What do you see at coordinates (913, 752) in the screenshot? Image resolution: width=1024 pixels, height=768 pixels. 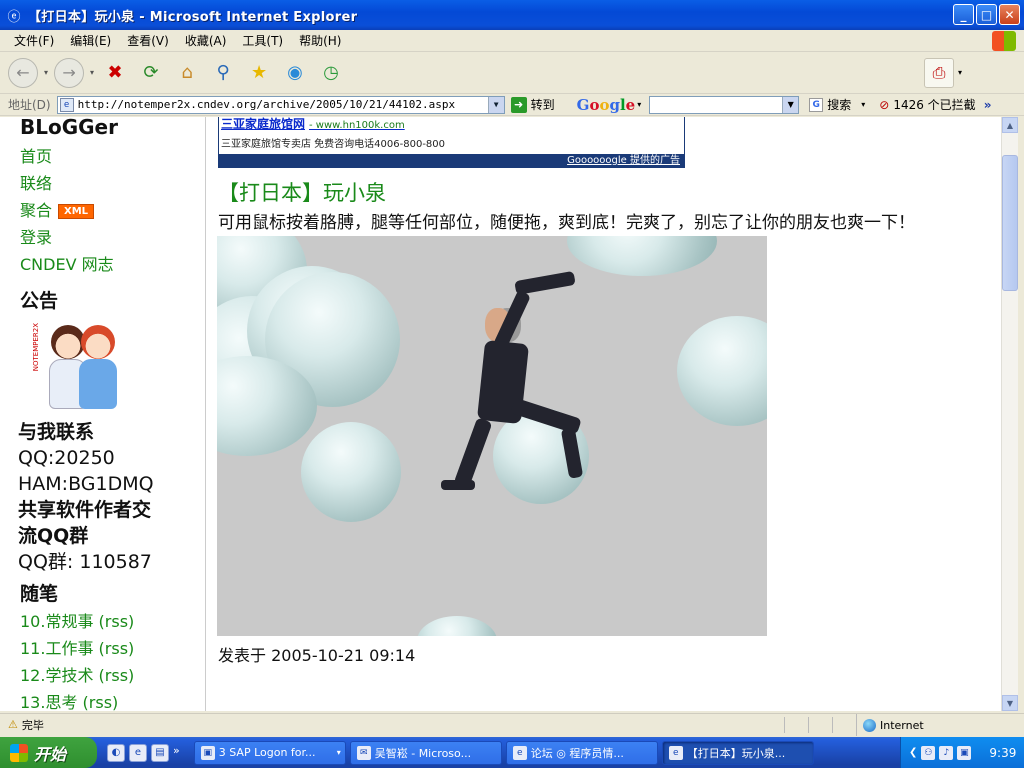 I see `tray-collapse-icon: ❮` at bounding box center [913, 752].